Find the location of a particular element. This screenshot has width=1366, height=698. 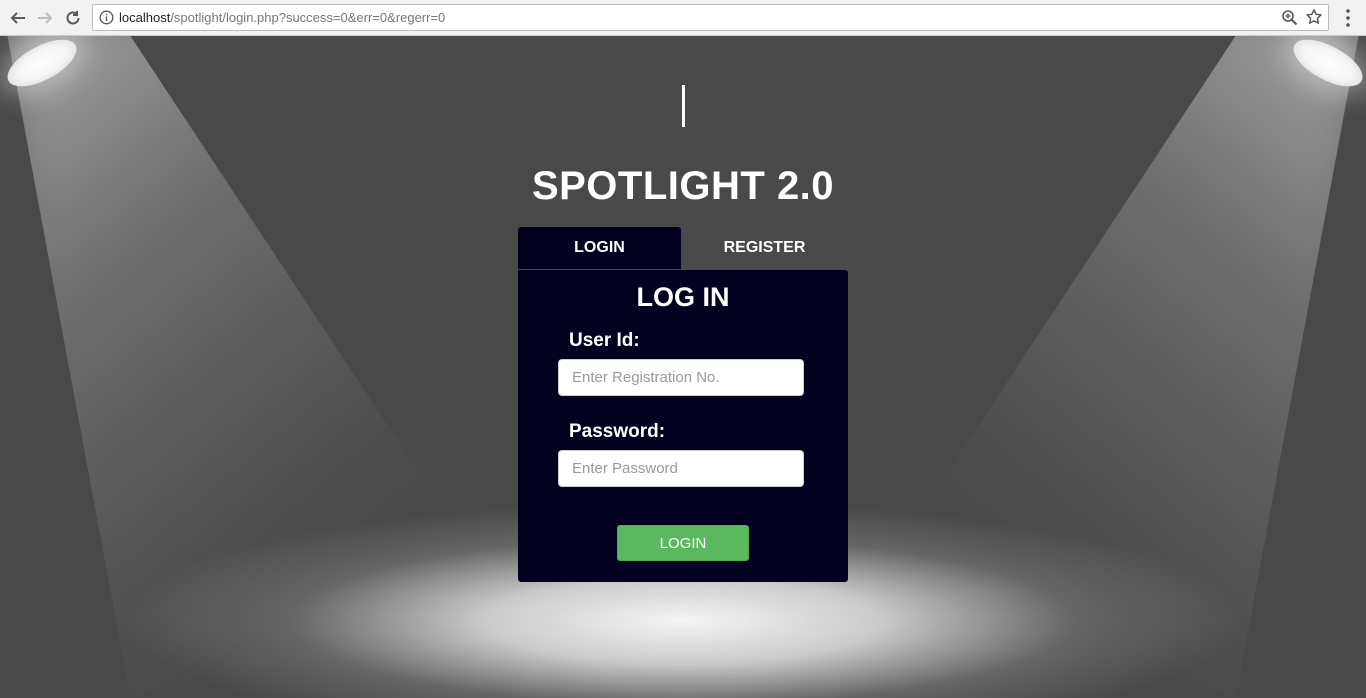

password-label: Password: is located at coordinates (617, 431).